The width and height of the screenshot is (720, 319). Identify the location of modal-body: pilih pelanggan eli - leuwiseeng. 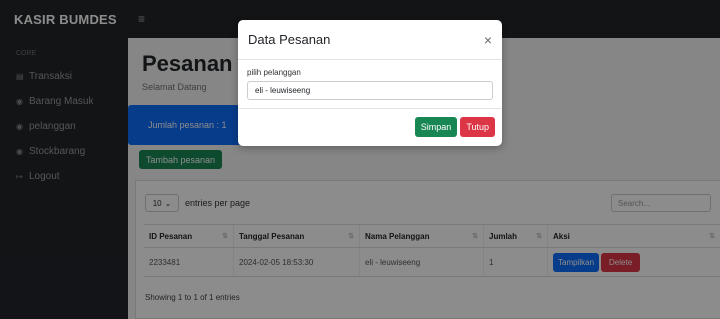
(370, 84).